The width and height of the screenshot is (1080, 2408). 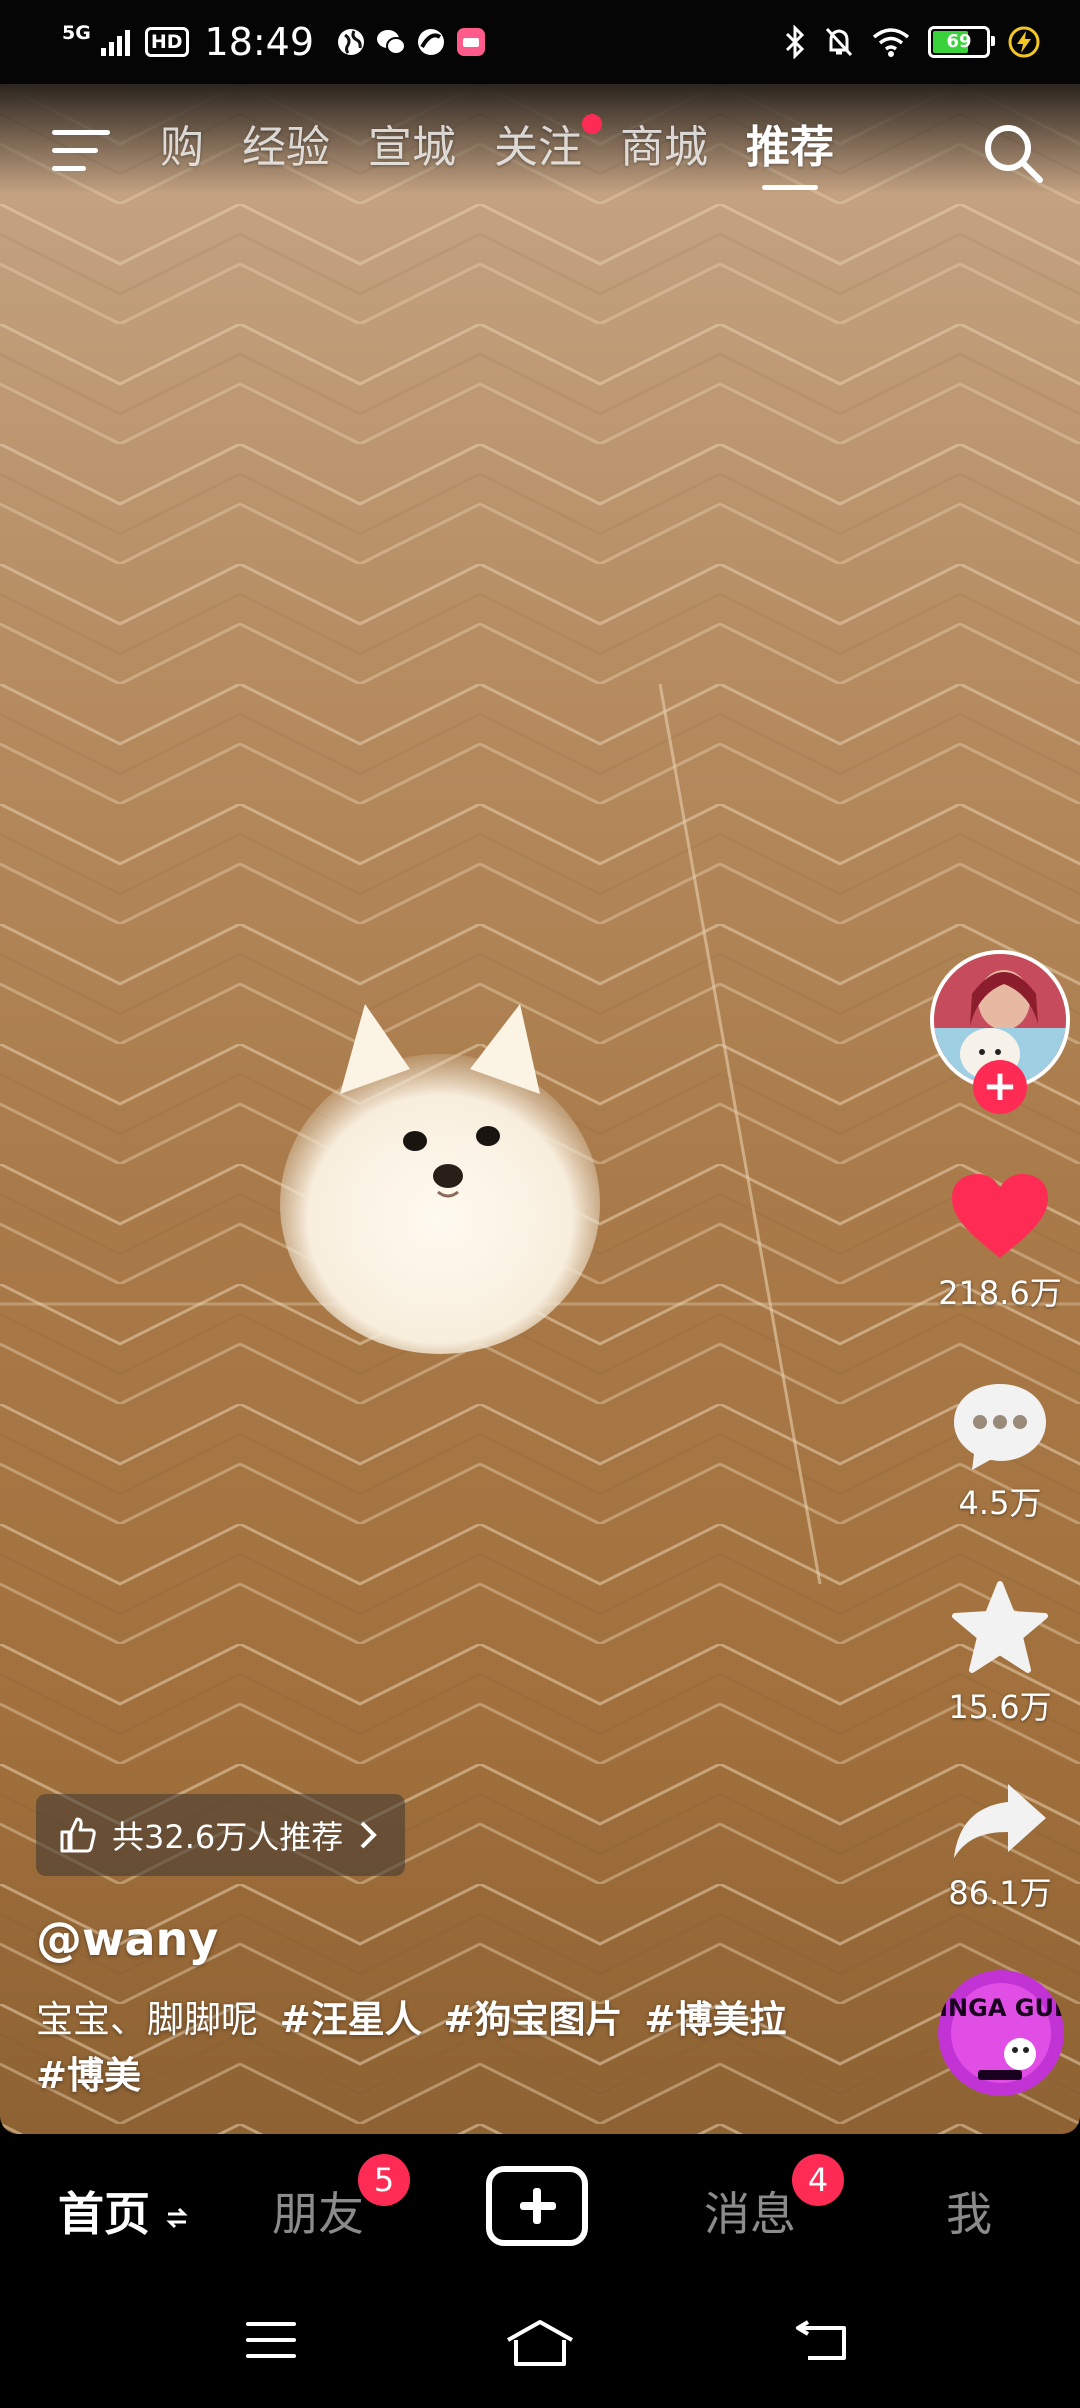 I want to click on messages-badge: 4, so click(x=818, y=2180).